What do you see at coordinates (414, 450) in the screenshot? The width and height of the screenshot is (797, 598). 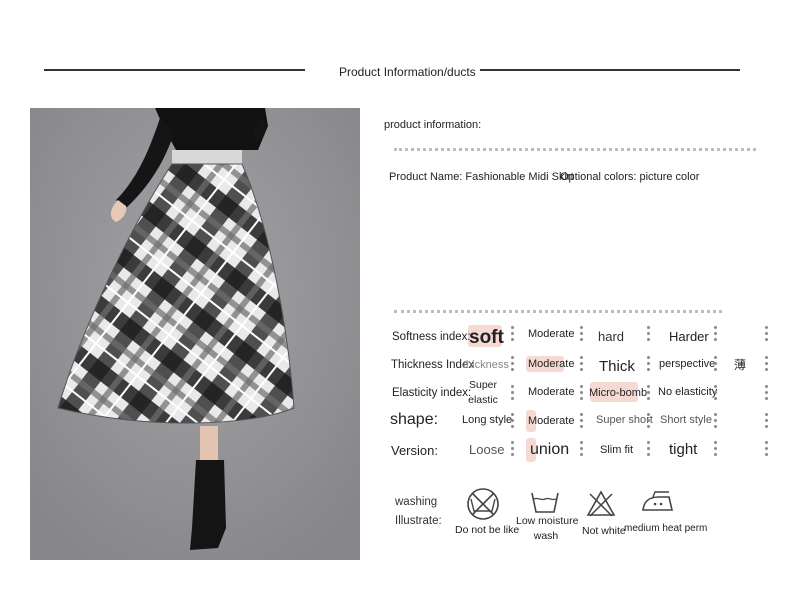 I see `row-label-version: Version:` at bounding box center [414, 450].